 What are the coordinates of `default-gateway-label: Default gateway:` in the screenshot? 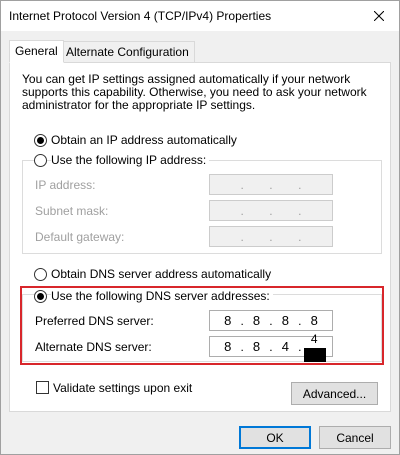 It's located at (80, 237).